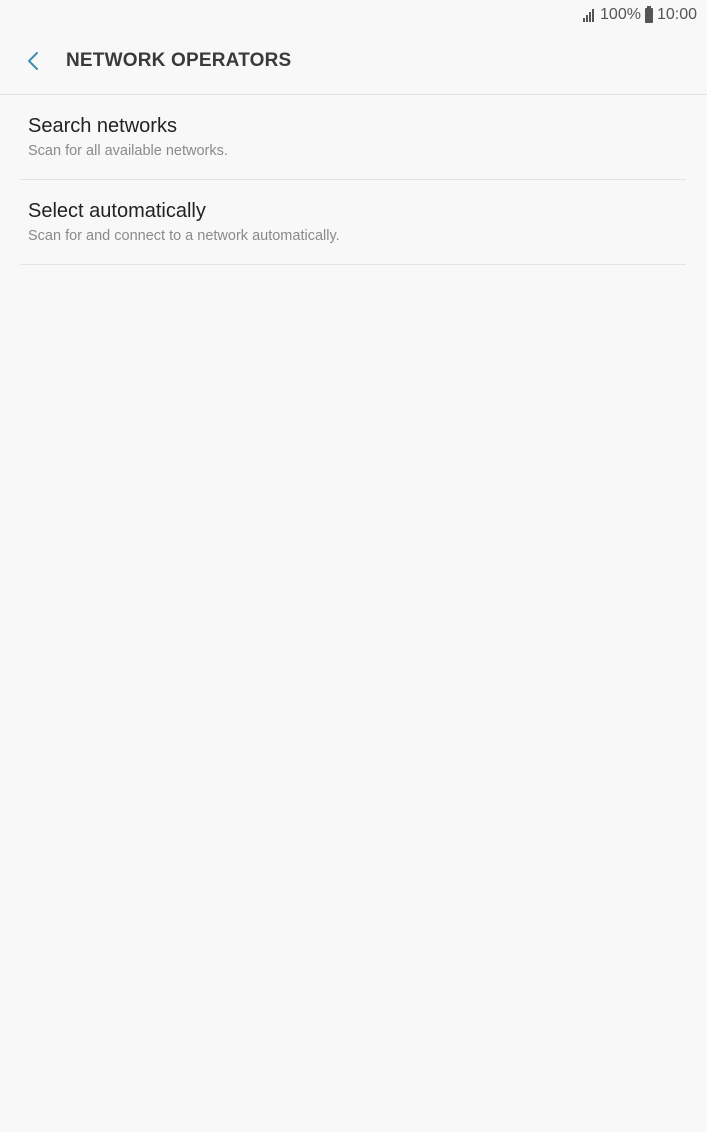  I want to click on page-title: NETWORK OPERATORS, so click(179, 60).